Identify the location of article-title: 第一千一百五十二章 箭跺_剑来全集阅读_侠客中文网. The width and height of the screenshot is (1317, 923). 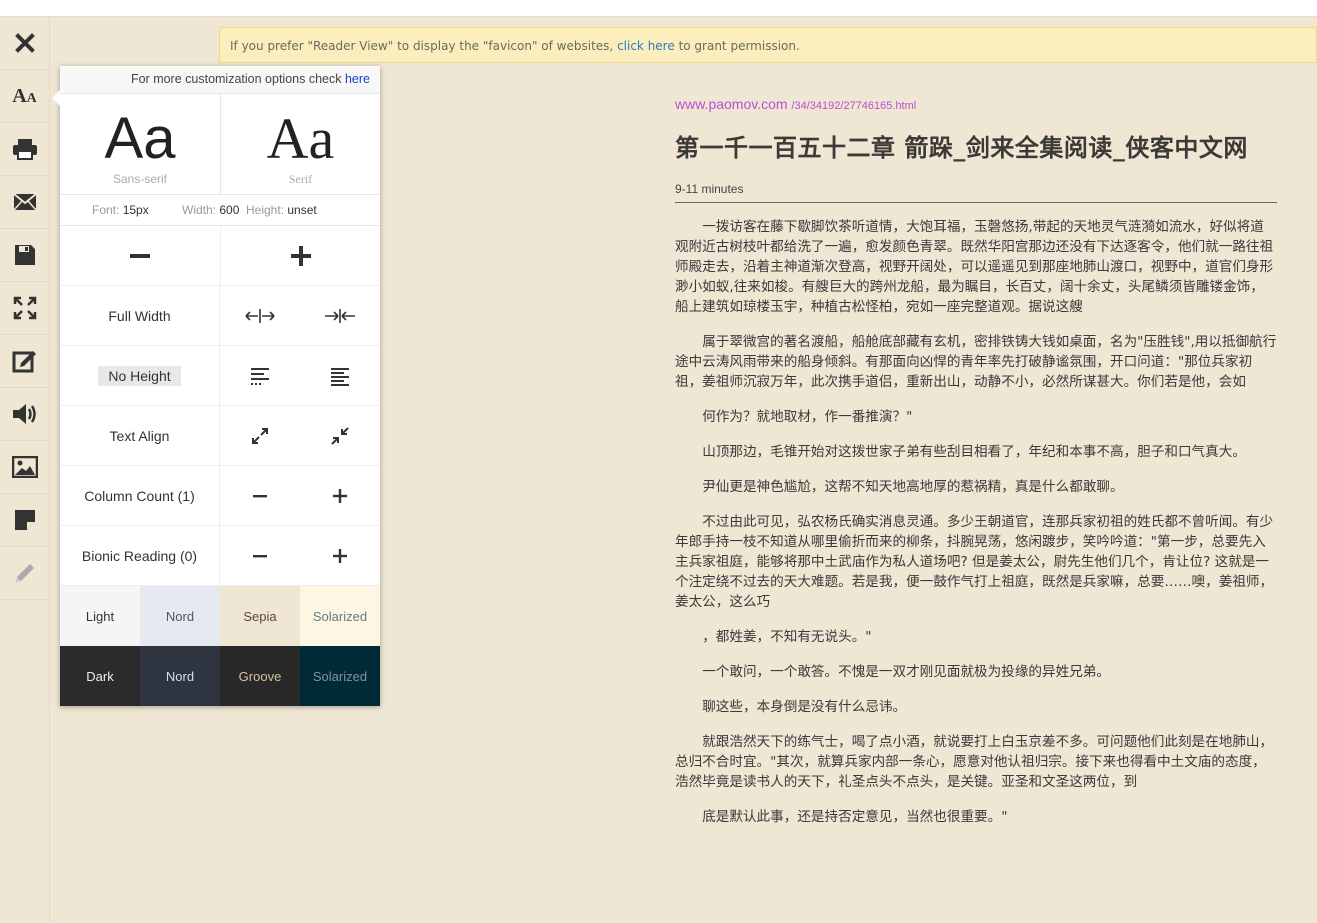
(961, 148).